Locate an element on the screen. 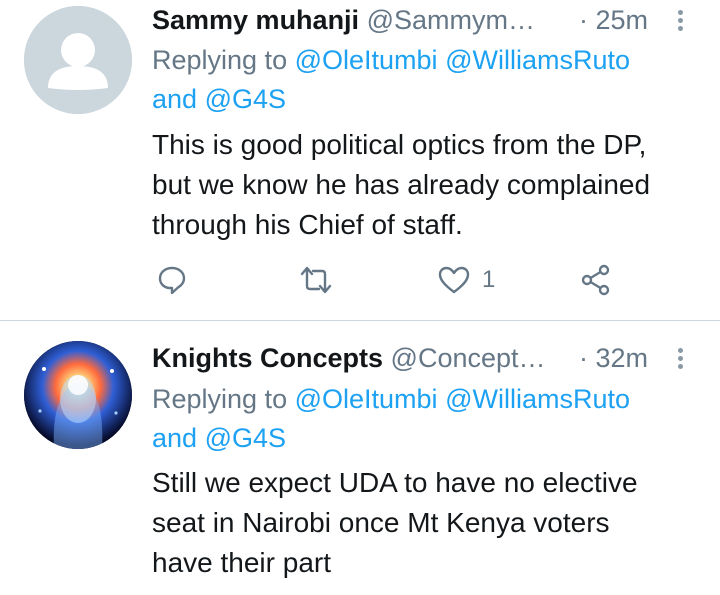  default-profile-icon is located at coordinates (78, 60).